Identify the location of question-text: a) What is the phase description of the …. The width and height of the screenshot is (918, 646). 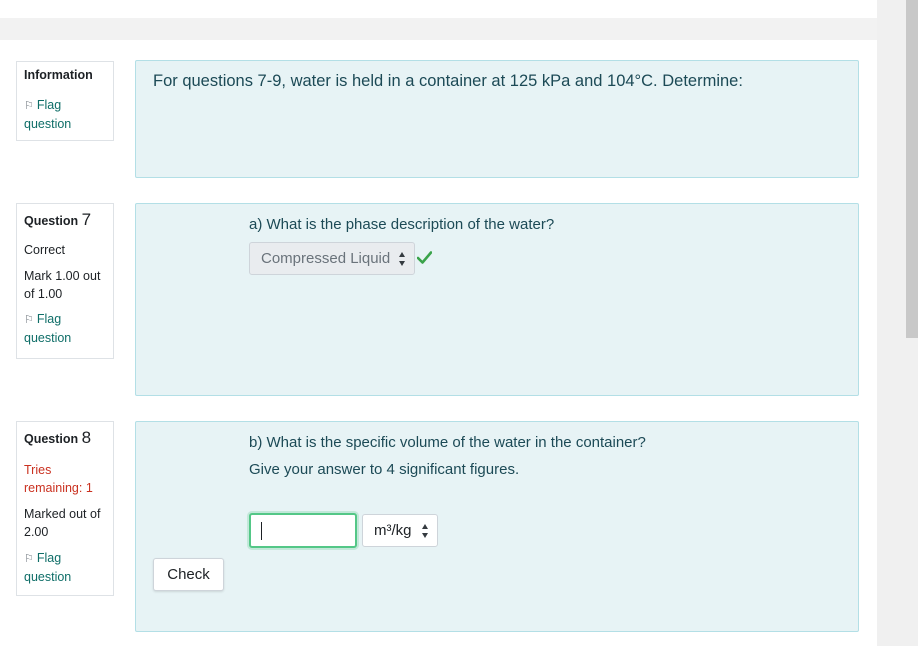
(402, 224).